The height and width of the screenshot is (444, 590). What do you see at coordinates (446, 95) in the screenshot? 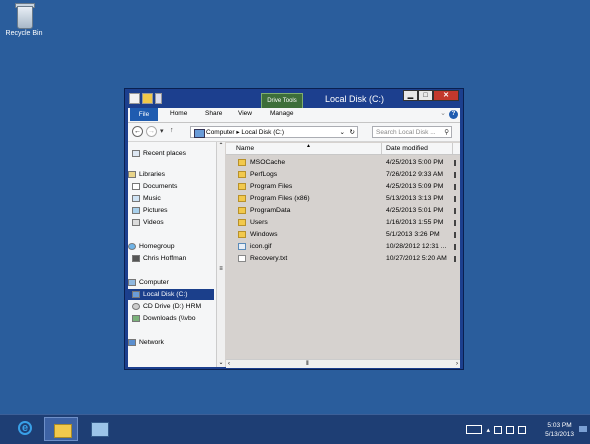
I see `close-button: ✕` at bounding box center [446, 95].